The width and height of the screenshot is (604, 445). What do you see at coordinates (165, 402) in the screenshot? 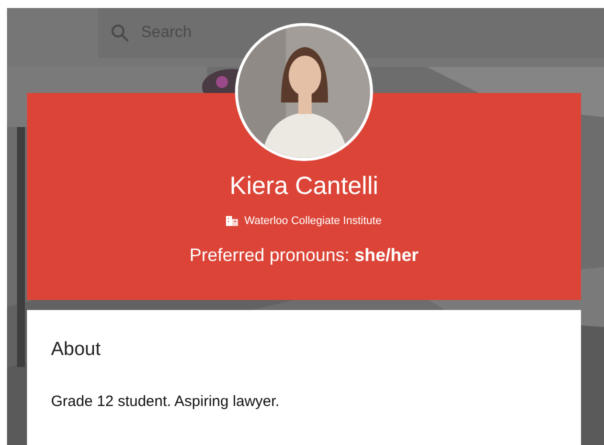
I see `about-text: Grade 12 student. Aspiring lawyer.` at bounding box center [165, 402].